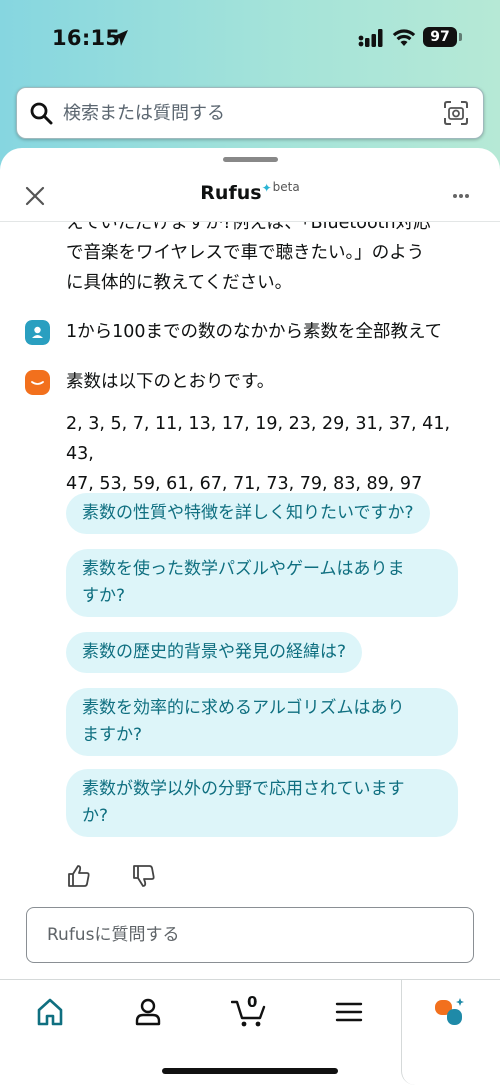 This screenshot has width=500, height=1085. I want to click on chip-text: か?, so click(95, 816).